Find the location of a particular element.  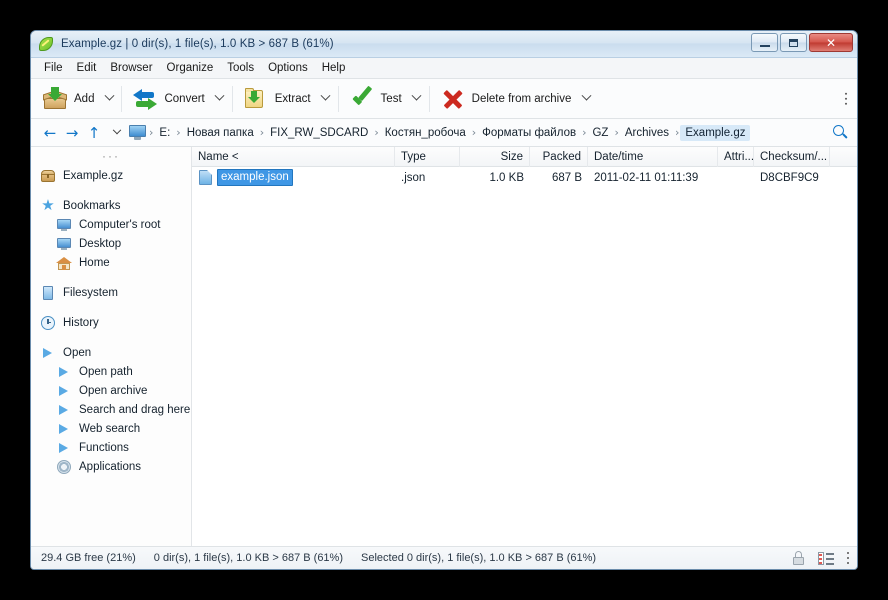

close-button: ✕ is located at coordinates (831, 42).